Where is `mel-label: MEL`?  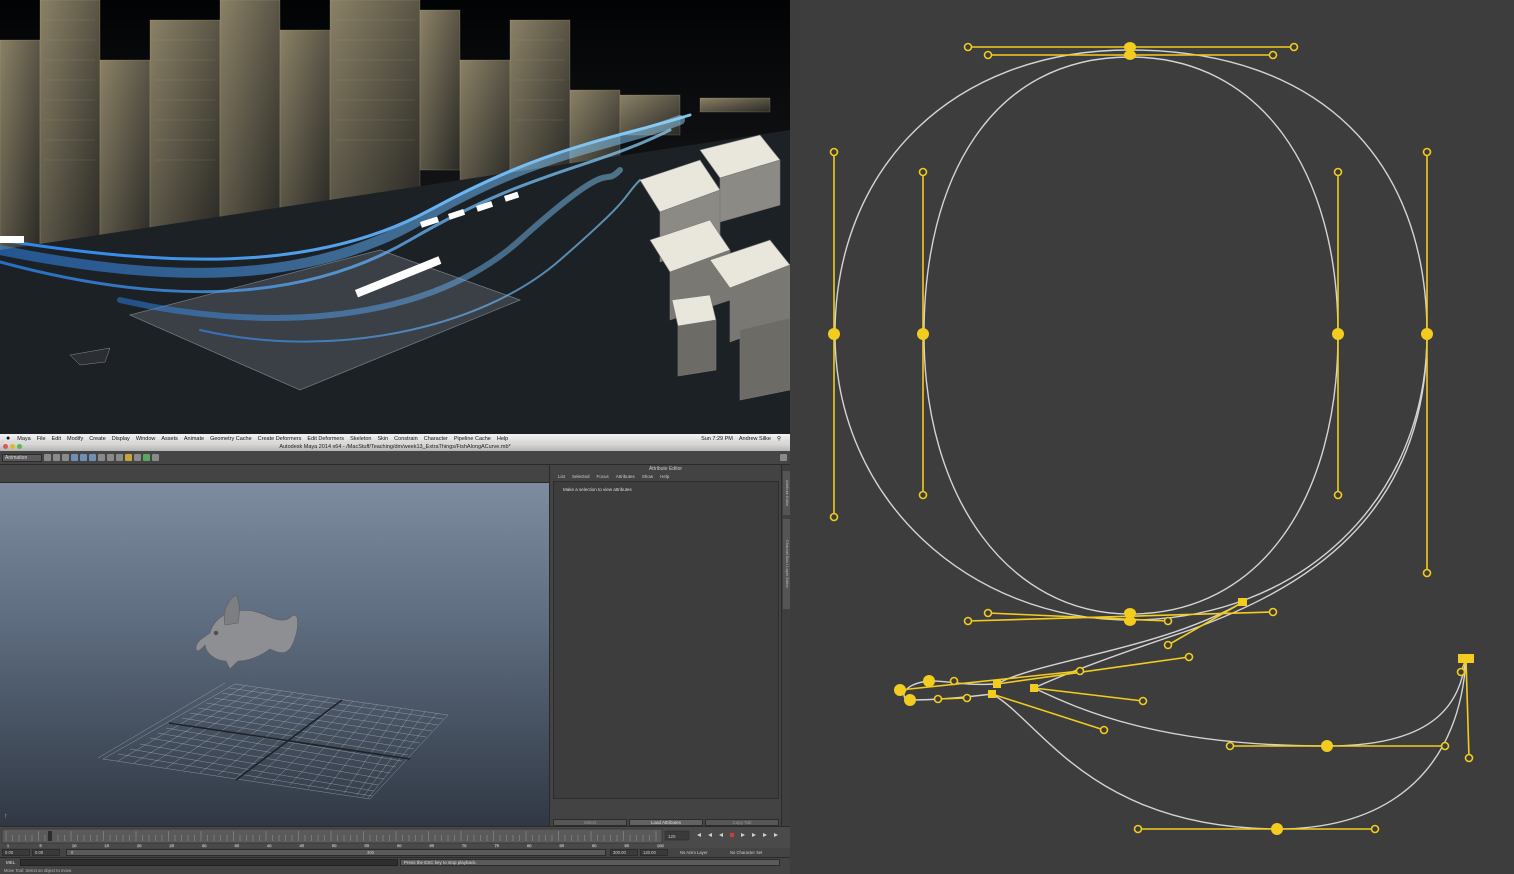 mel-label: MEL is located at coordinates (10, 862).